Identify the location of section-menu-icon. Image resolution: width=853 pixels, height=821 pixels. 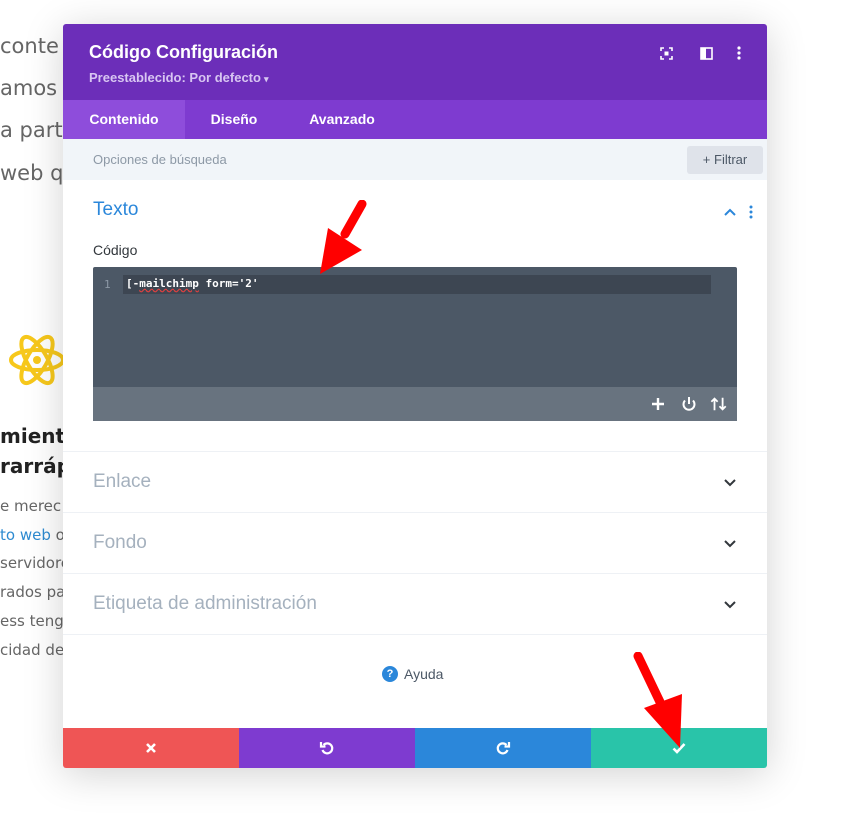
(751, 212).